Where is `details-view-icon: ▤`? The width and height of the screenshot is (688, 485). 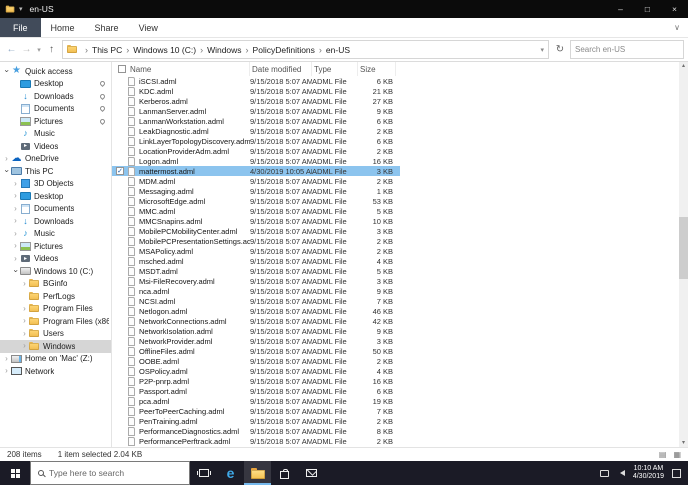
details-view-icon: ▤ is located at coordinates (663, 454).